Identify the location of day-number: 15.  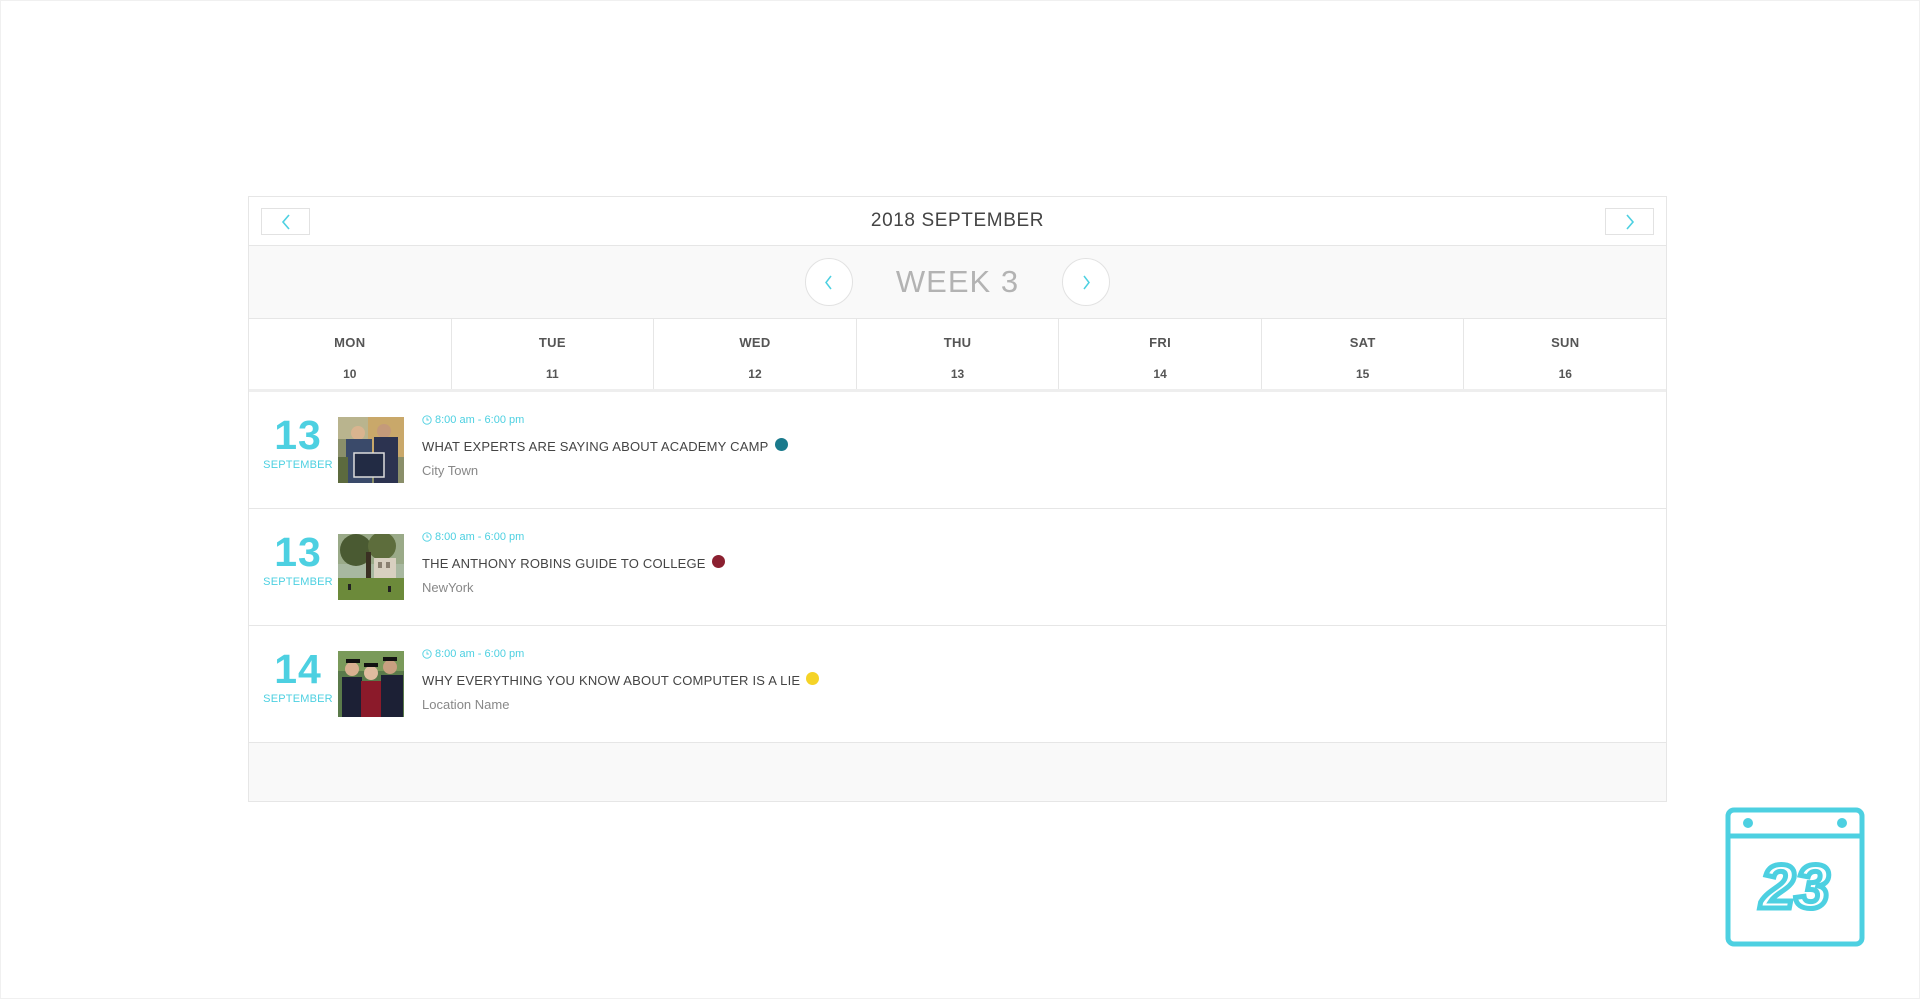
(1363, 374).